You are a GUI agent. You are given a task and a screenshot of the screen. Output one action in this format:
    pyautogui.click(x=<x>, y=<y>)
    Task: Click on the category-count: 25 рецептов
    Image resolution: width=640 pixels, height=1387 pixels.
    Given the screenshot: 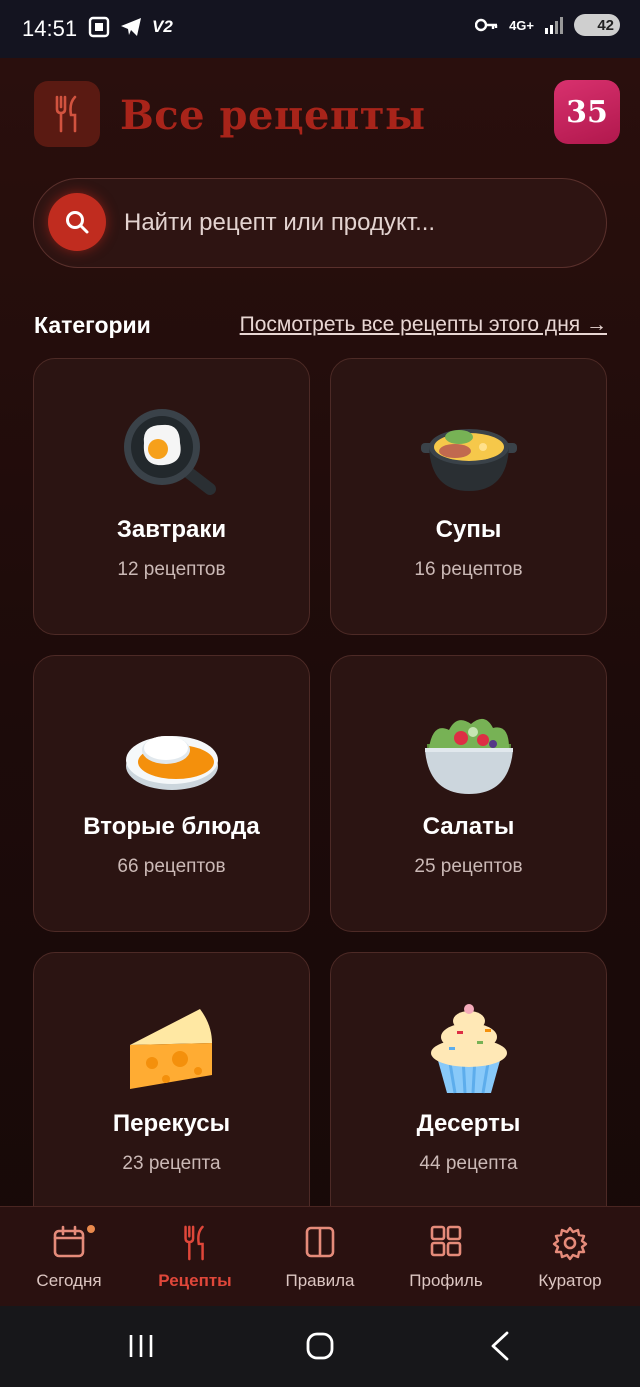 What is the action you would take?
    pyautogui.click(x=468, y=866)
    